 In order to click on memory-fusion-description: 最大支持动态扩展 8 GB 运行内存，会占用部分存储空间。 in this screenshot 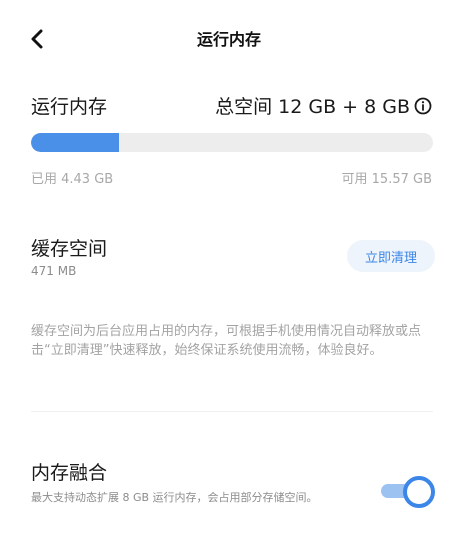, I will do `click(174, 497)`.